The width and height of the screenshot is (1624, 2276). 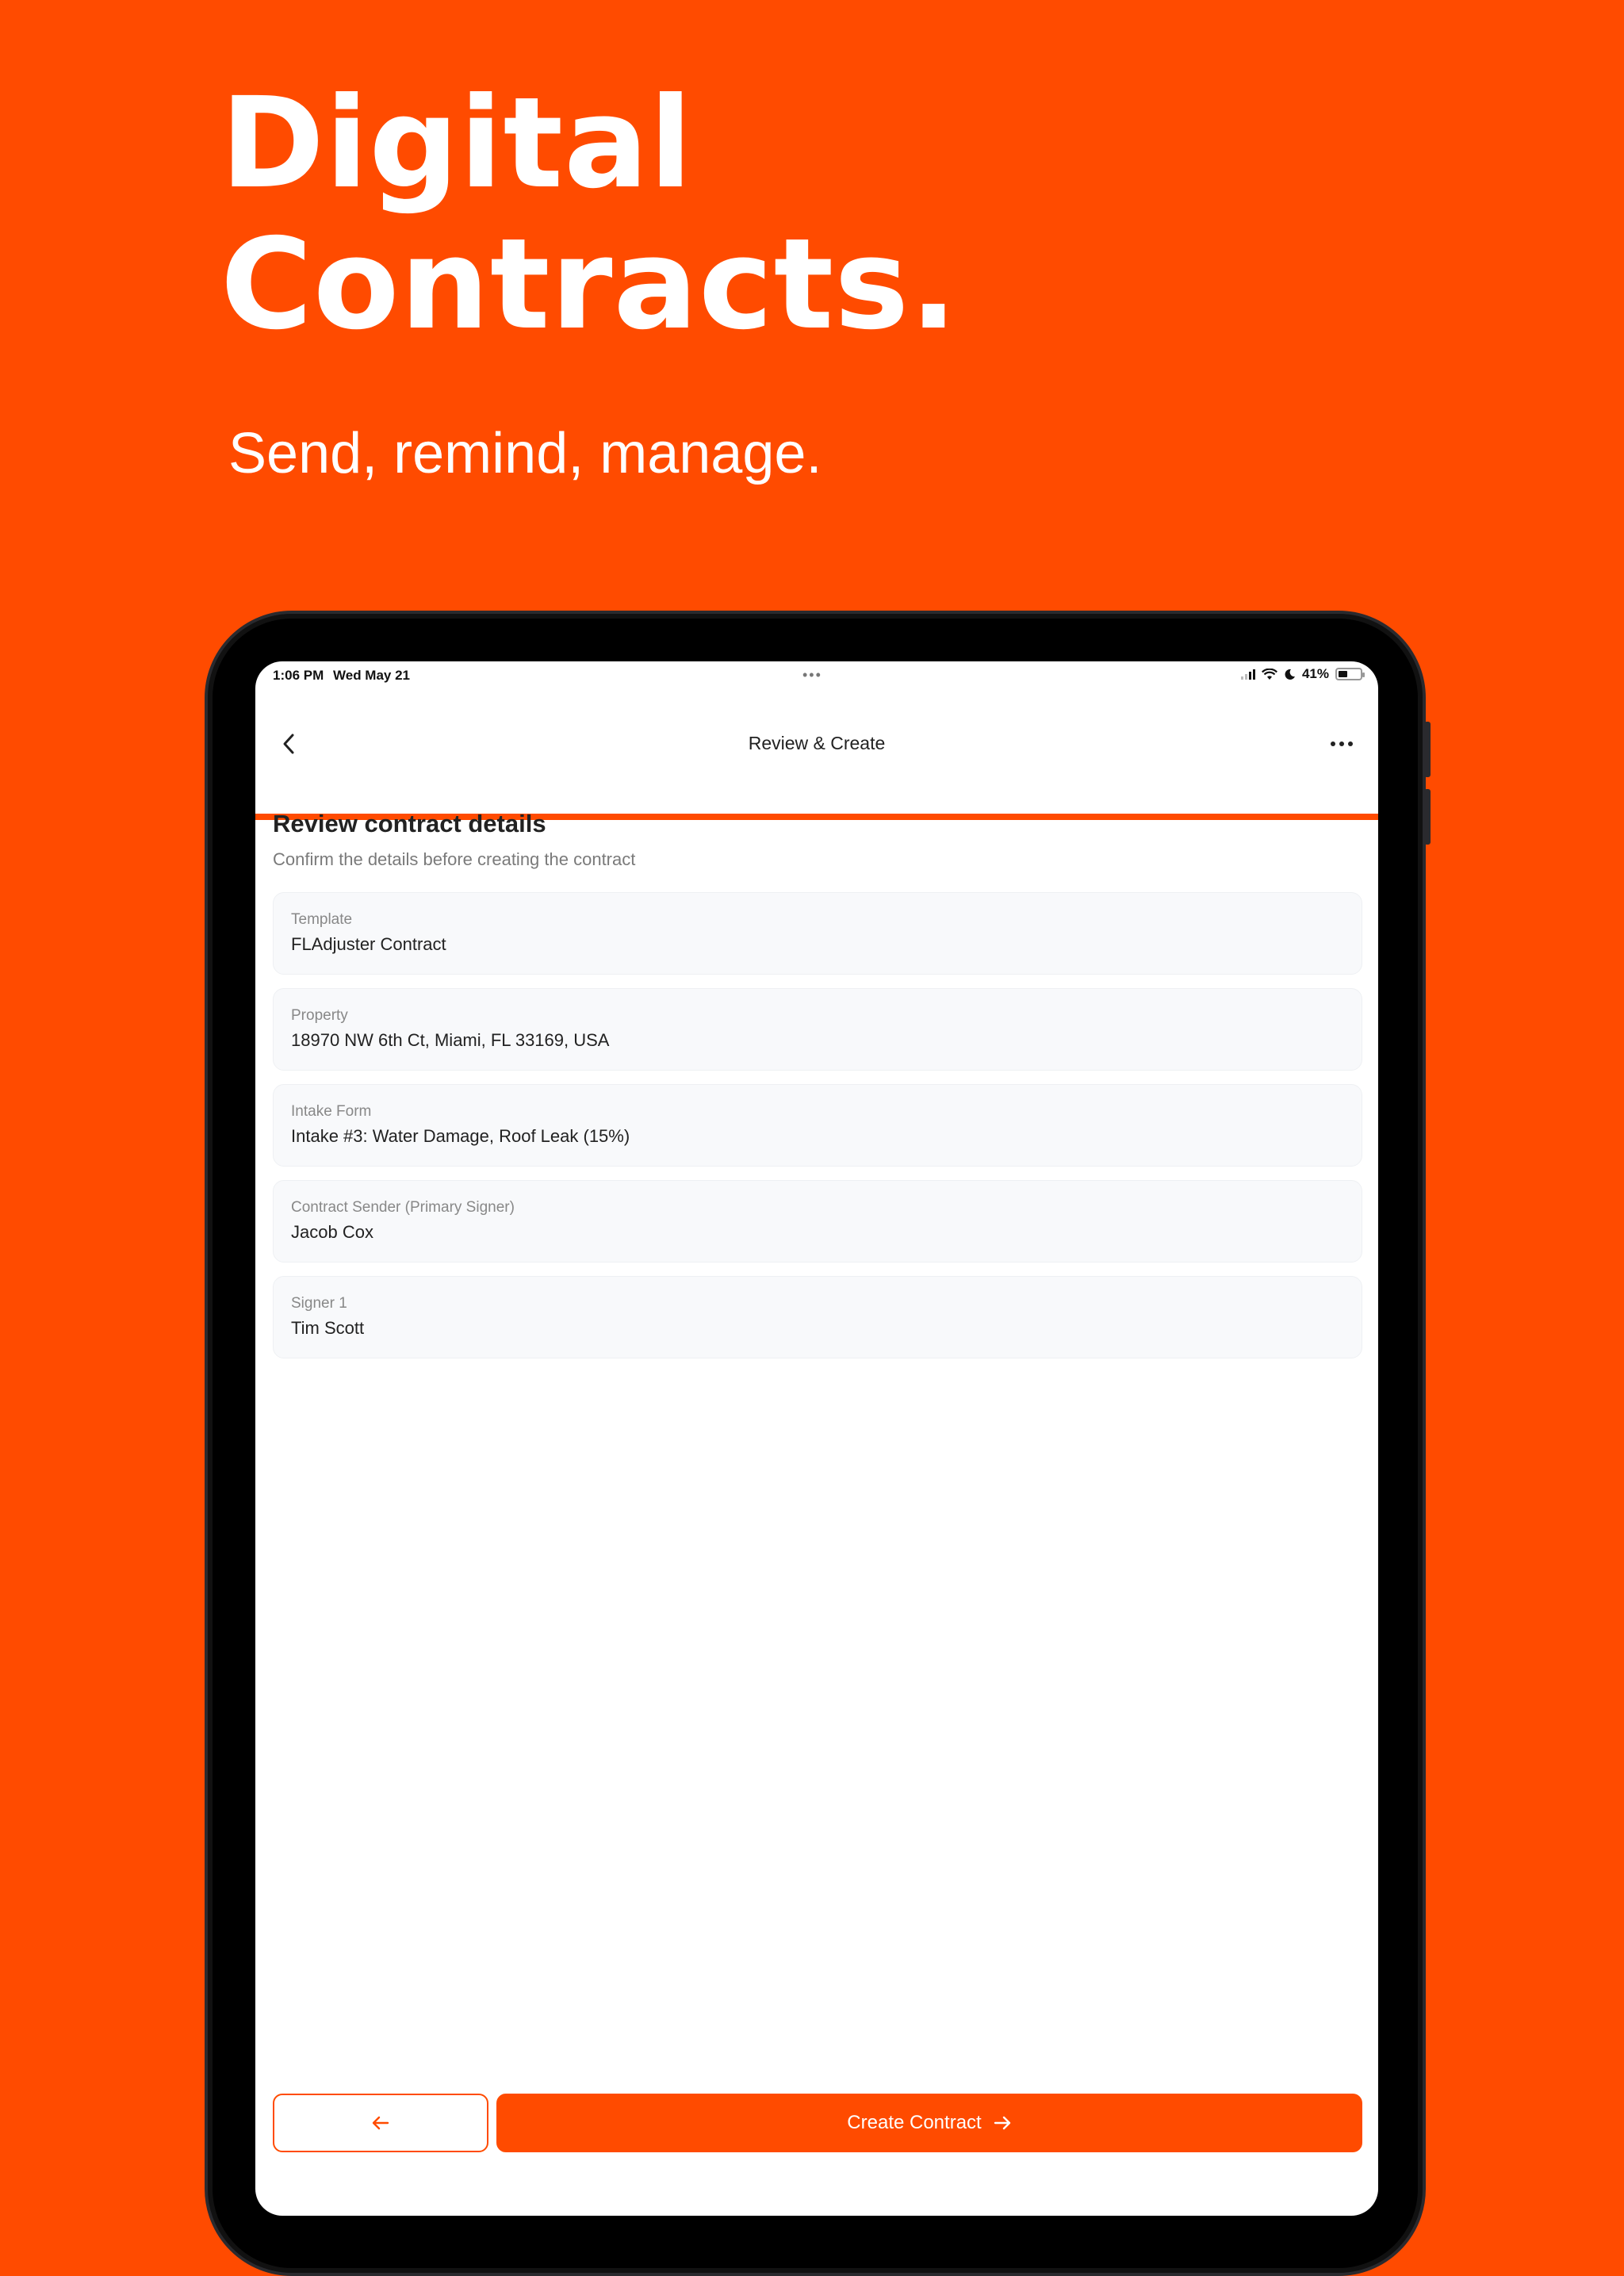 What do you see at coordinates (409, 823) in the screenshot?
I see `section-title: Review contract details` at bounding box center [409, 823].